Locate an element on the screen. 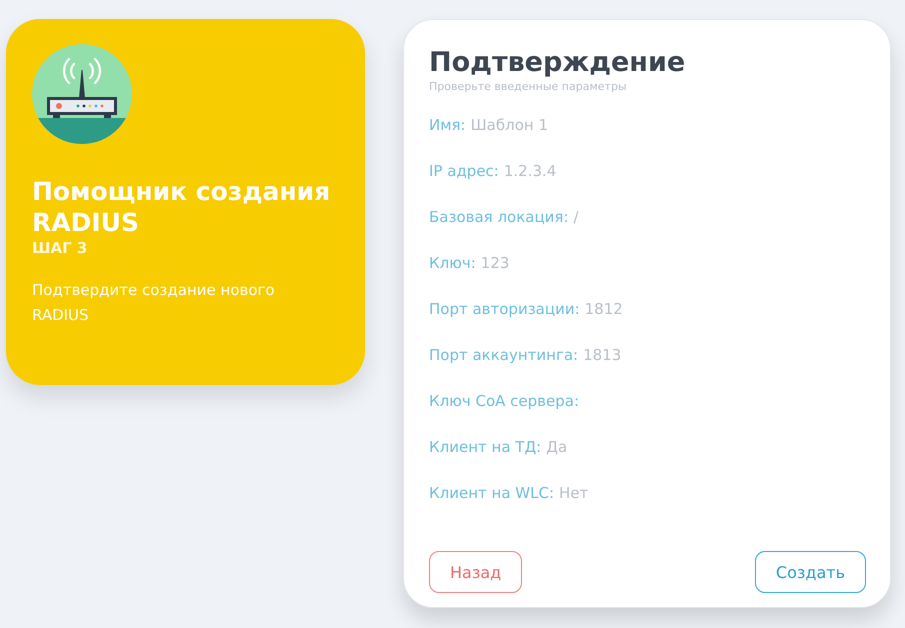 The width and height of the screenshot is (905, 628). field-label: Порт авторизации: is located at coordinates (504, 309).